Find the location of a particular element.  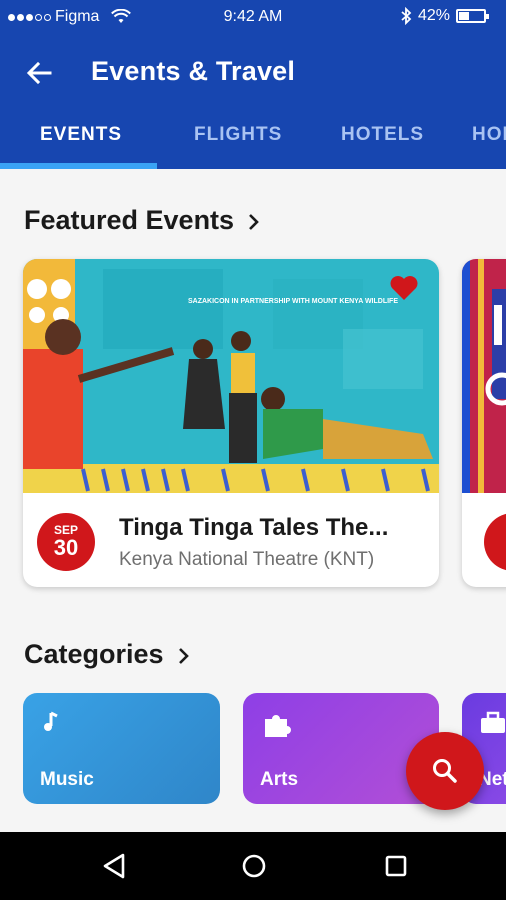

arrow-back-icon is located at coordinates (39, 73).